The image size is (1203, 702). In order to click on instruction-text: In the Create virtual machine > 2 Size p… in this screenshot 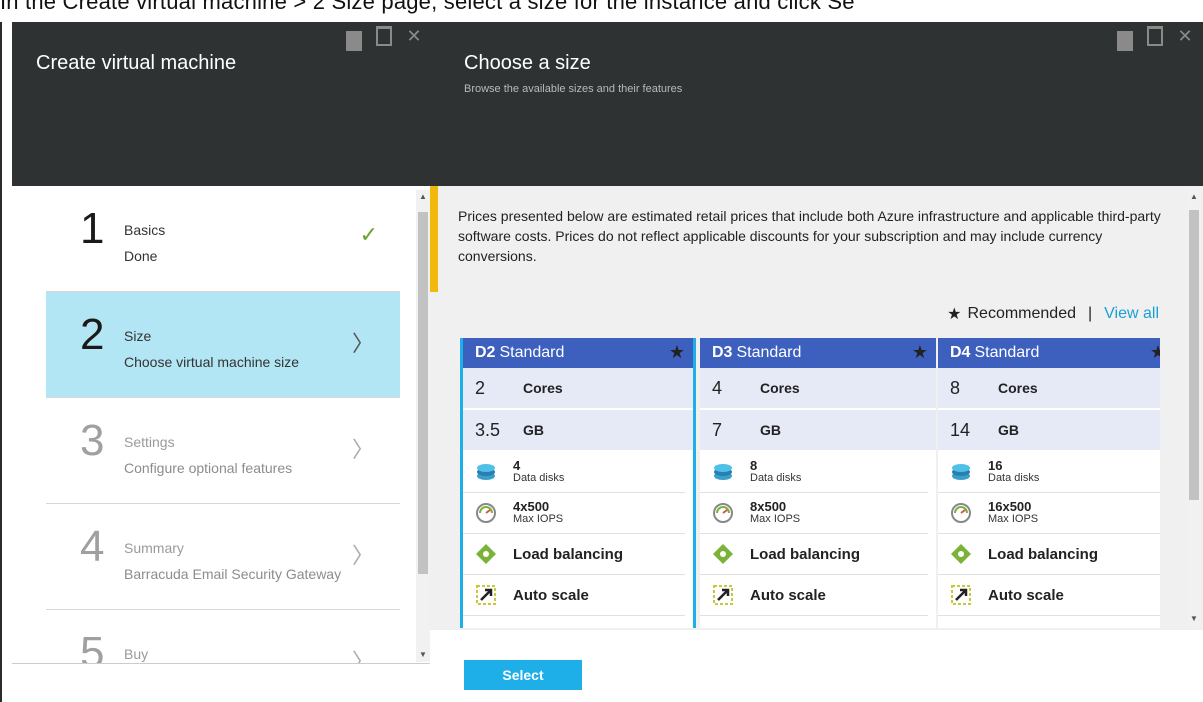, I will do `click(601, 11)`.